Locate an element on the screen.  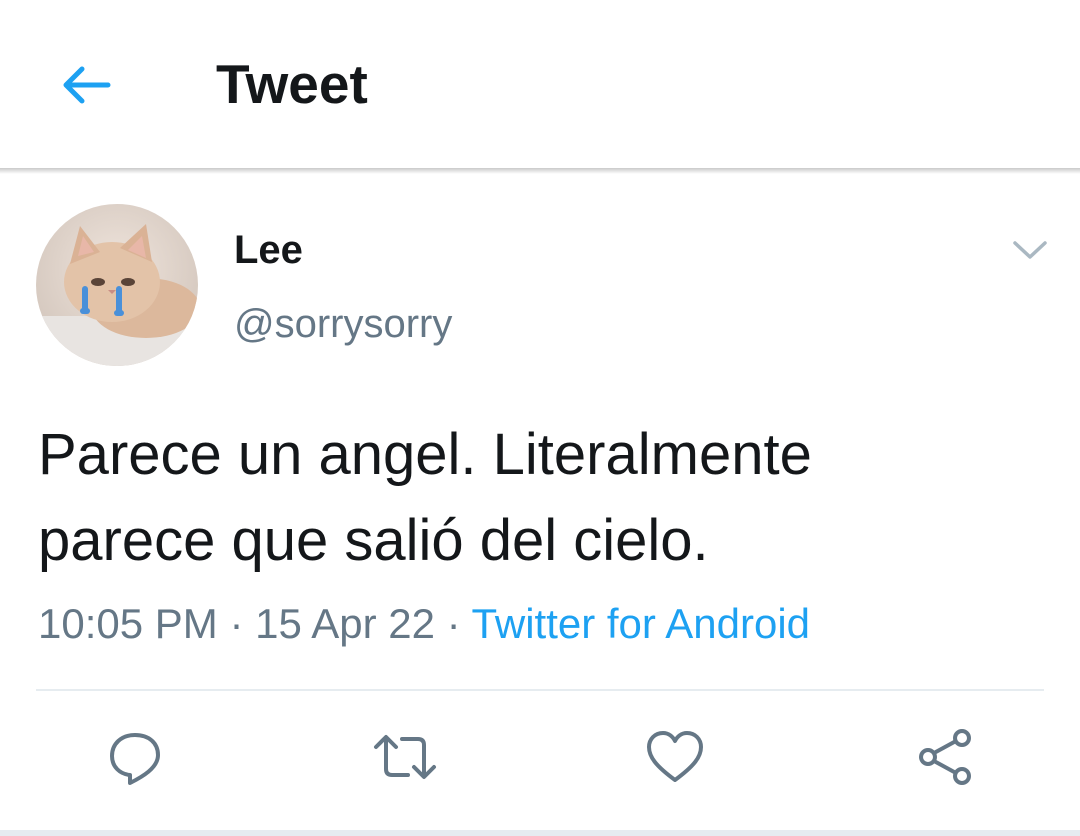
like-button is located at coordinates (675, 757).